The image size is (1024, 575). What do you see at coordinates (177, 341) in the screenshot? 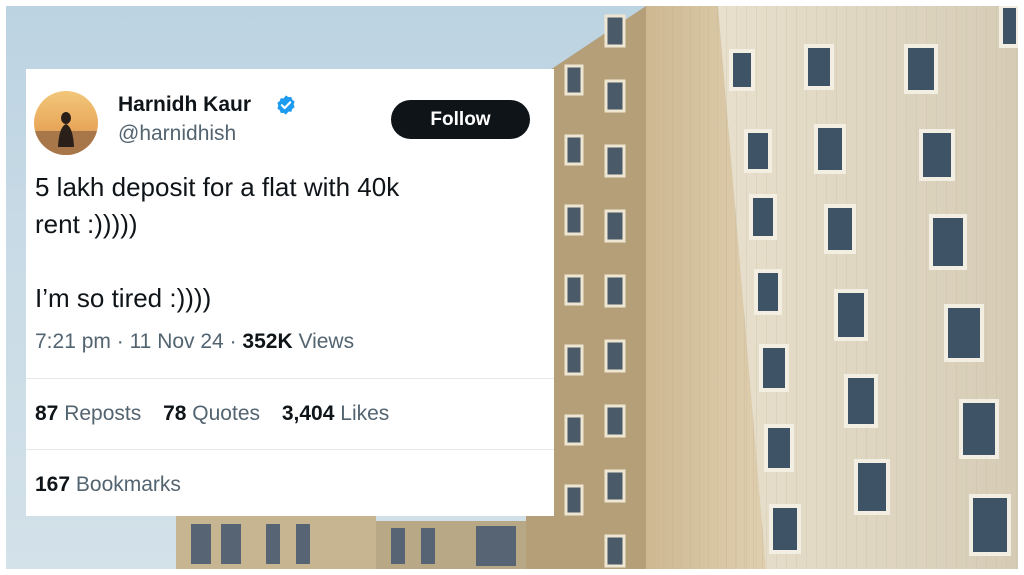
I see `tweet-date: 11 Nov 24` at bounding box center [177, 341].